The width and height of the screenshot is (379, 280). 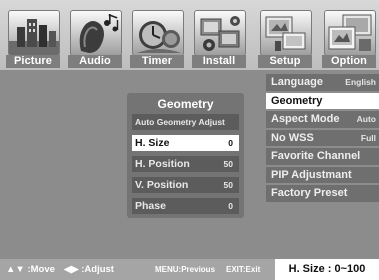 I want to click on geometry-item-h-position: H. Position 50, so click(x=185, y=164).